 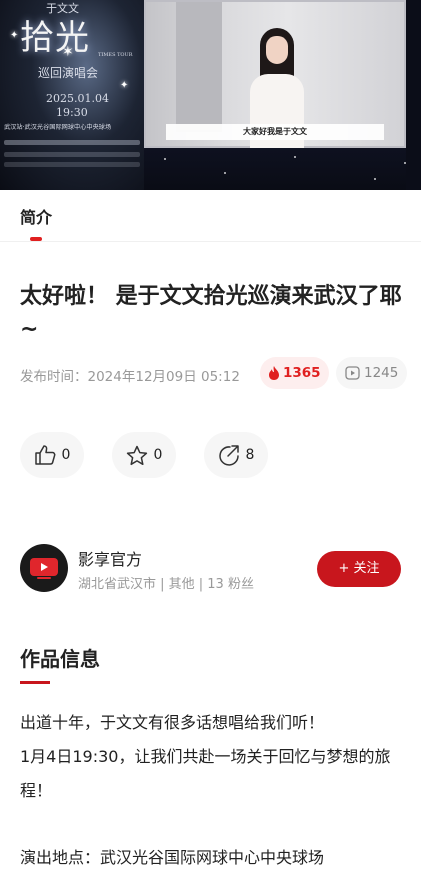 I want to click on author-name: 影享官方, so click(x=110, y=558).